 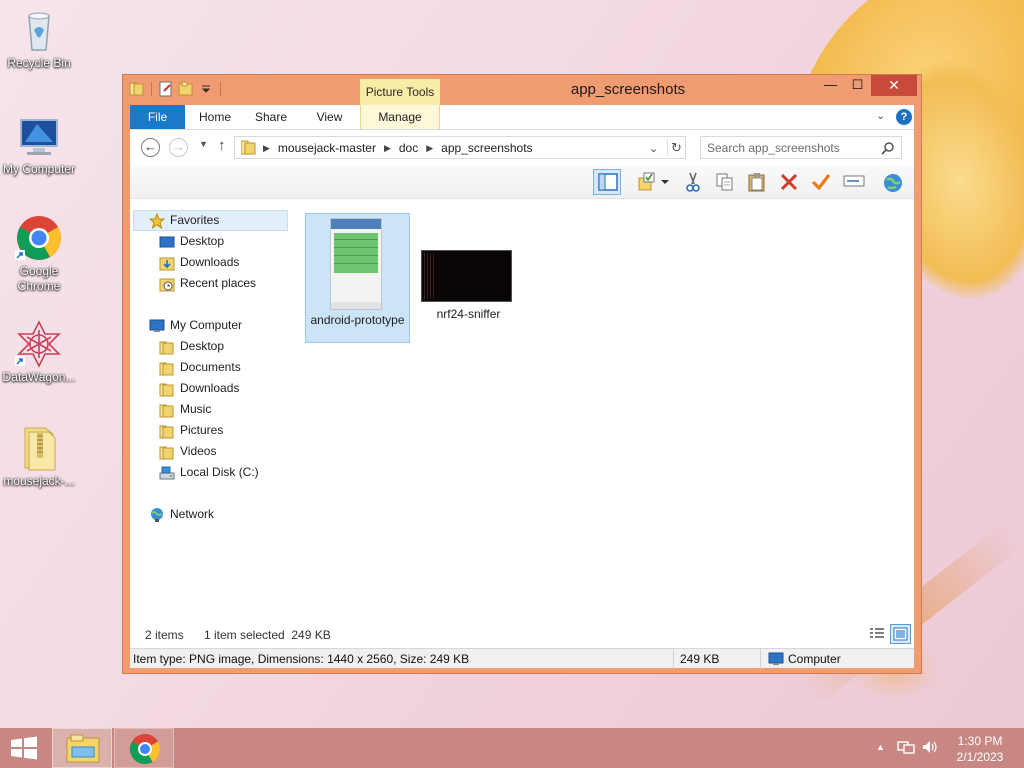 I want to click on clock-date: 2/1/2023, so click(x=980, y=757).